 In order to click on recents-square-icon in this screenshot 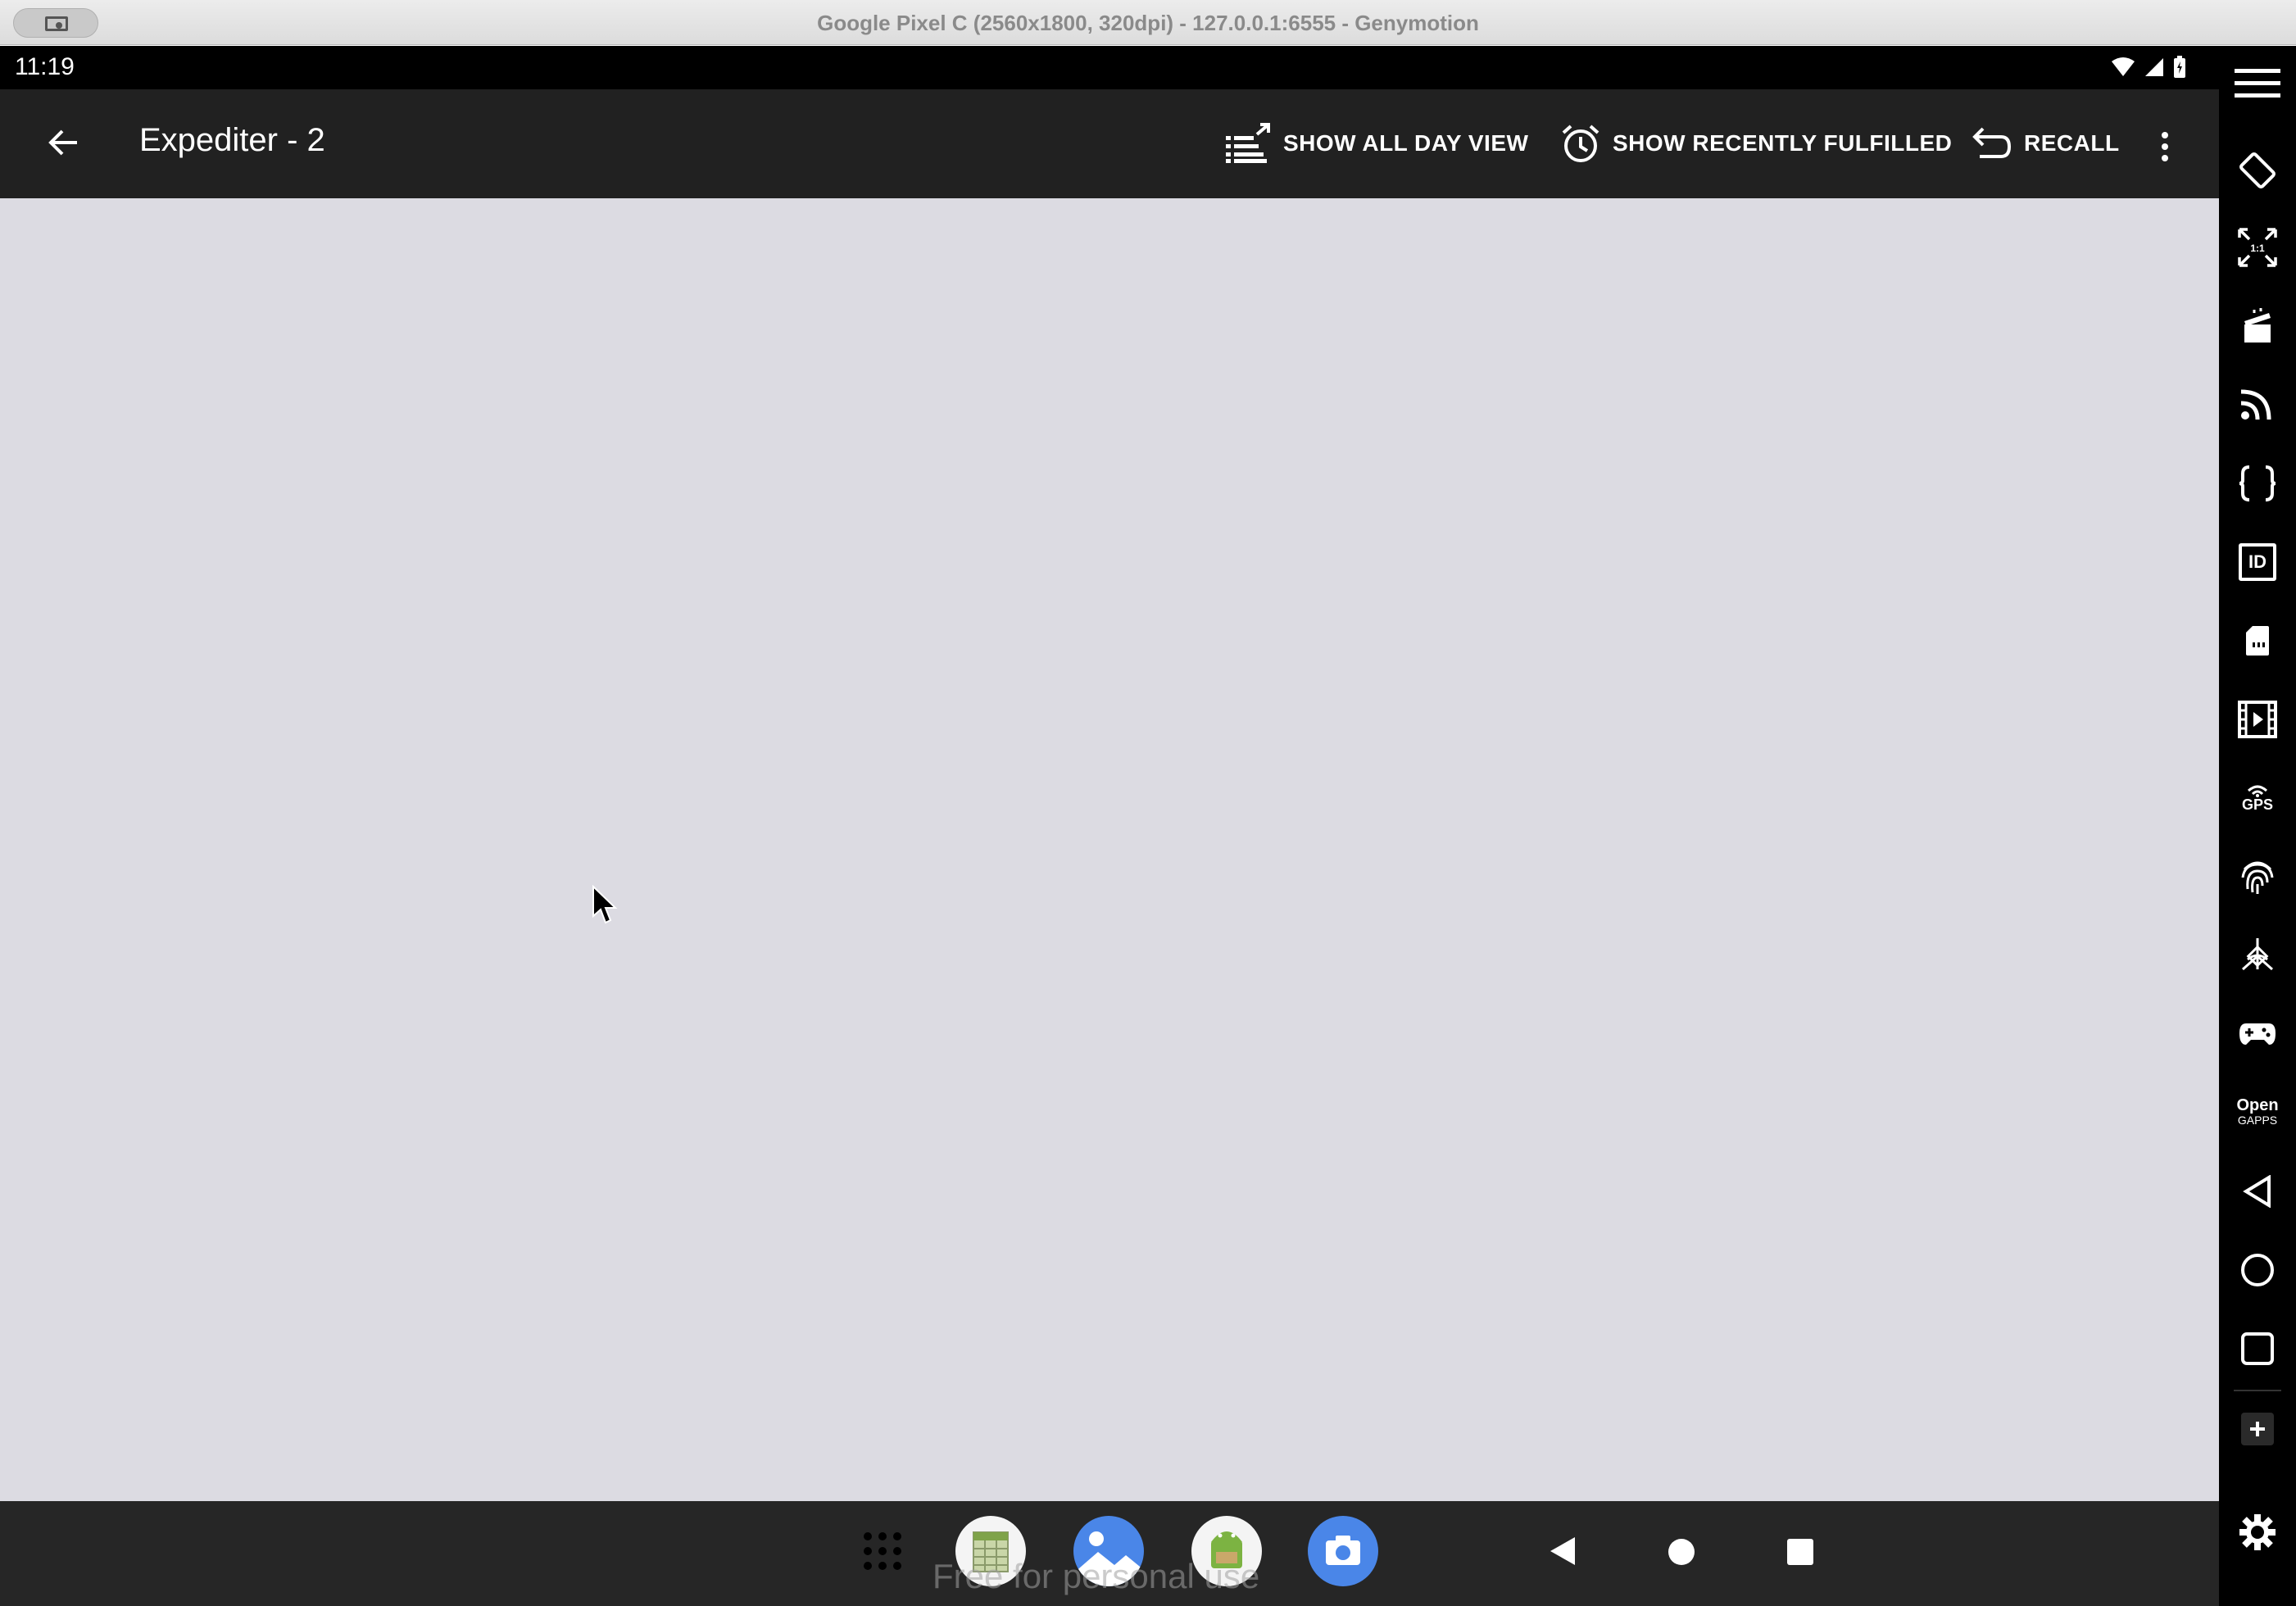, I will do `click(2257, 1349)`.